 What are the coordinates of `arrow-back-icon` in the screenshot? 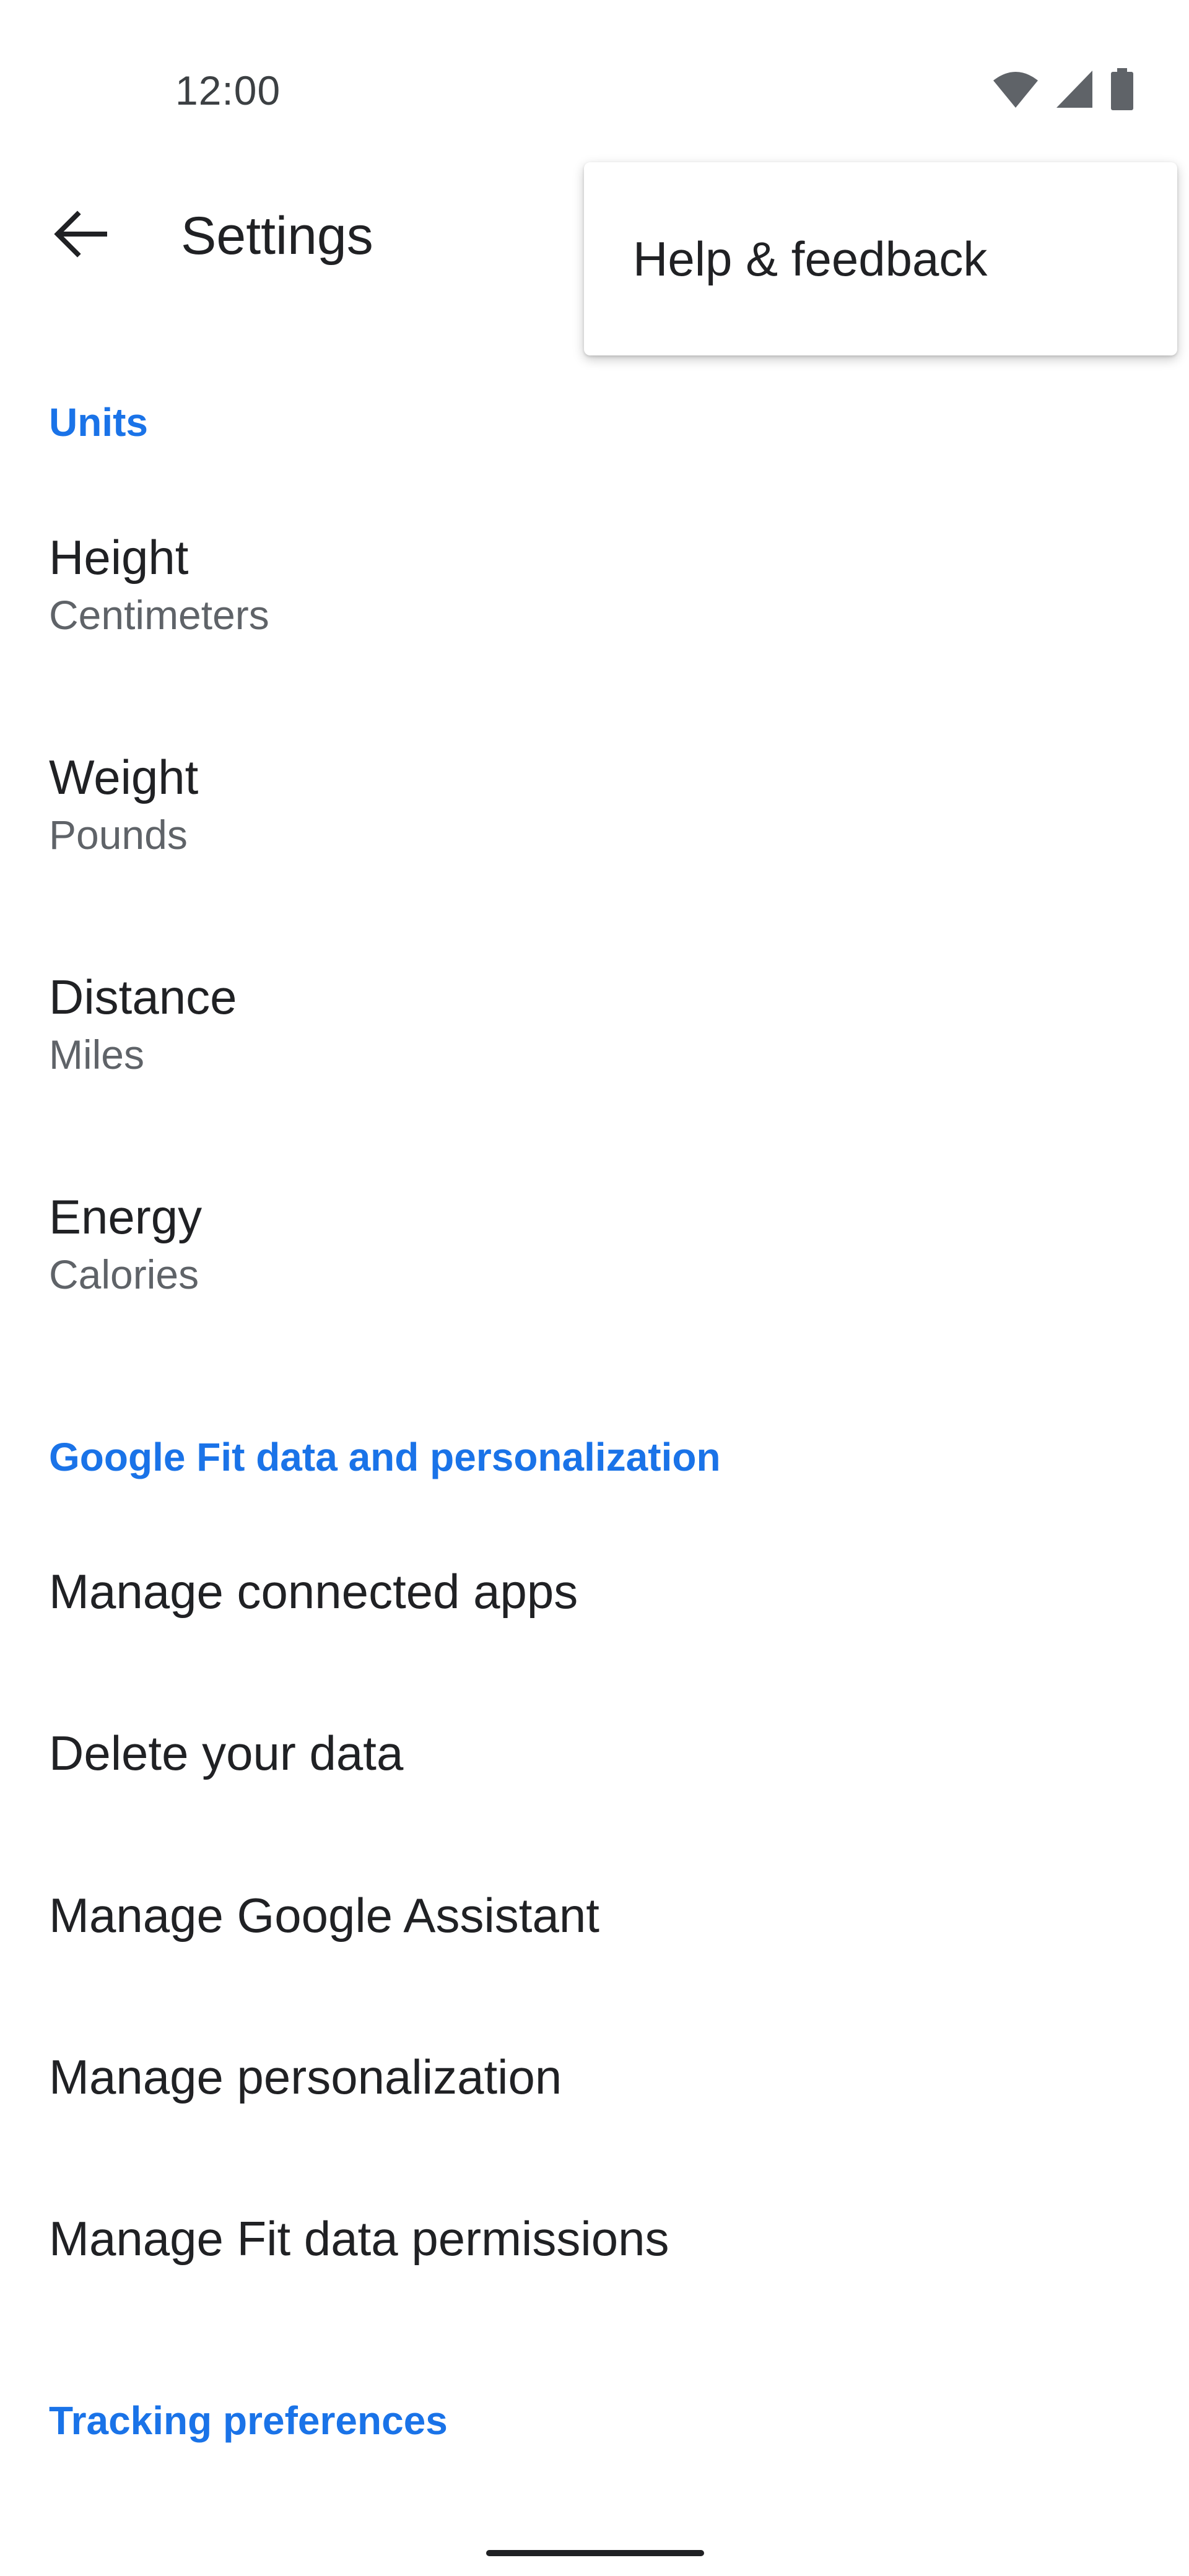 It's located at (80, 235).